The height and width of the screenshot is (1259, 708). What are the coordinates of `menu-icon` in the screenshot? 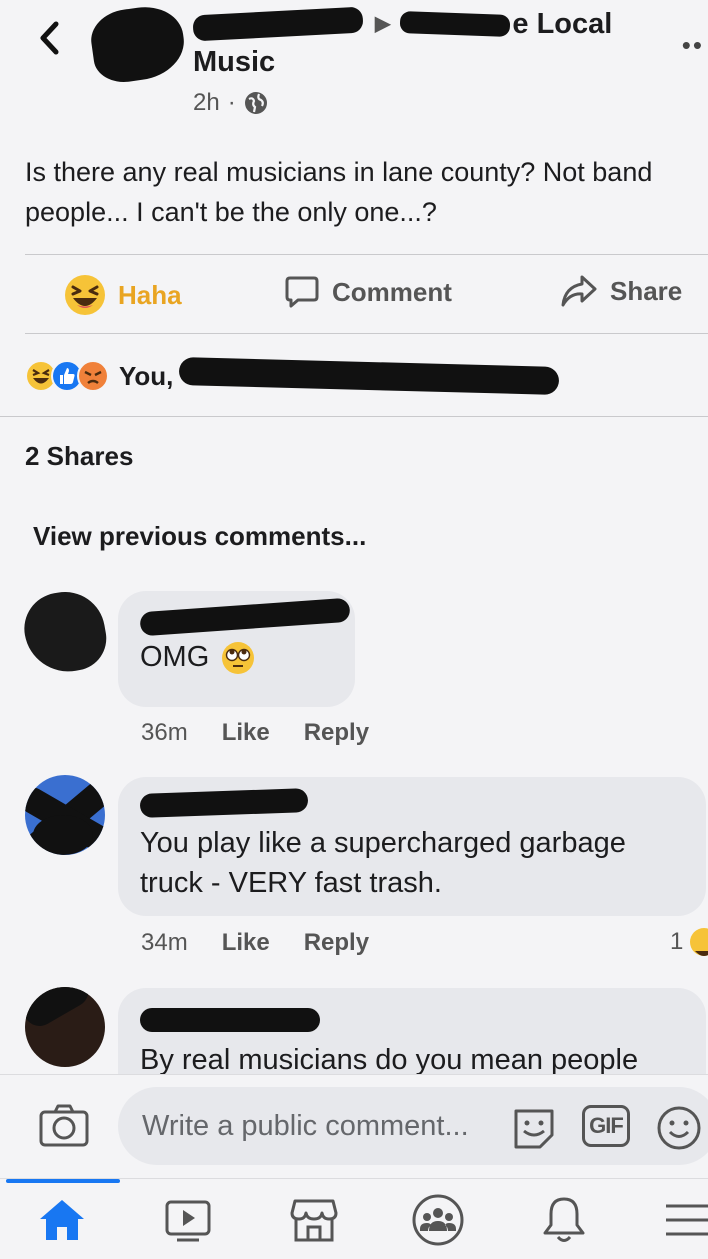 It's located at (687, 1220).